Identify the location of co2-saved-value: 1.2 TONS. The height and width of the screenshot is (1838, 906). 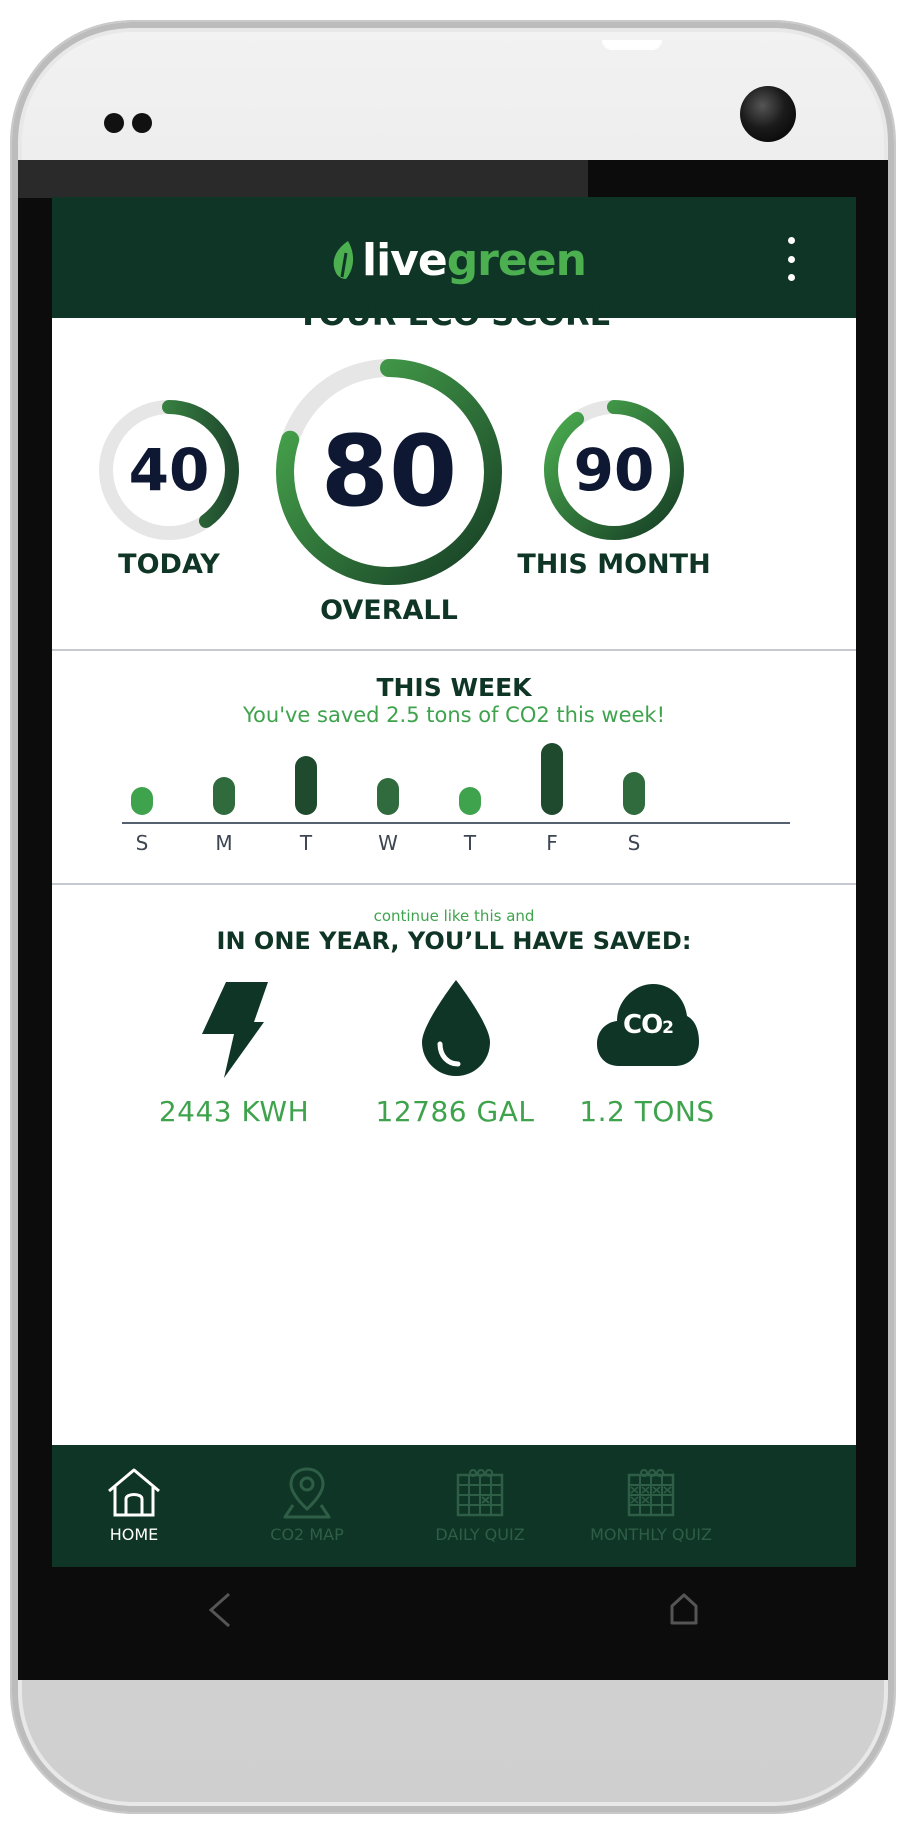
(647, 1111).